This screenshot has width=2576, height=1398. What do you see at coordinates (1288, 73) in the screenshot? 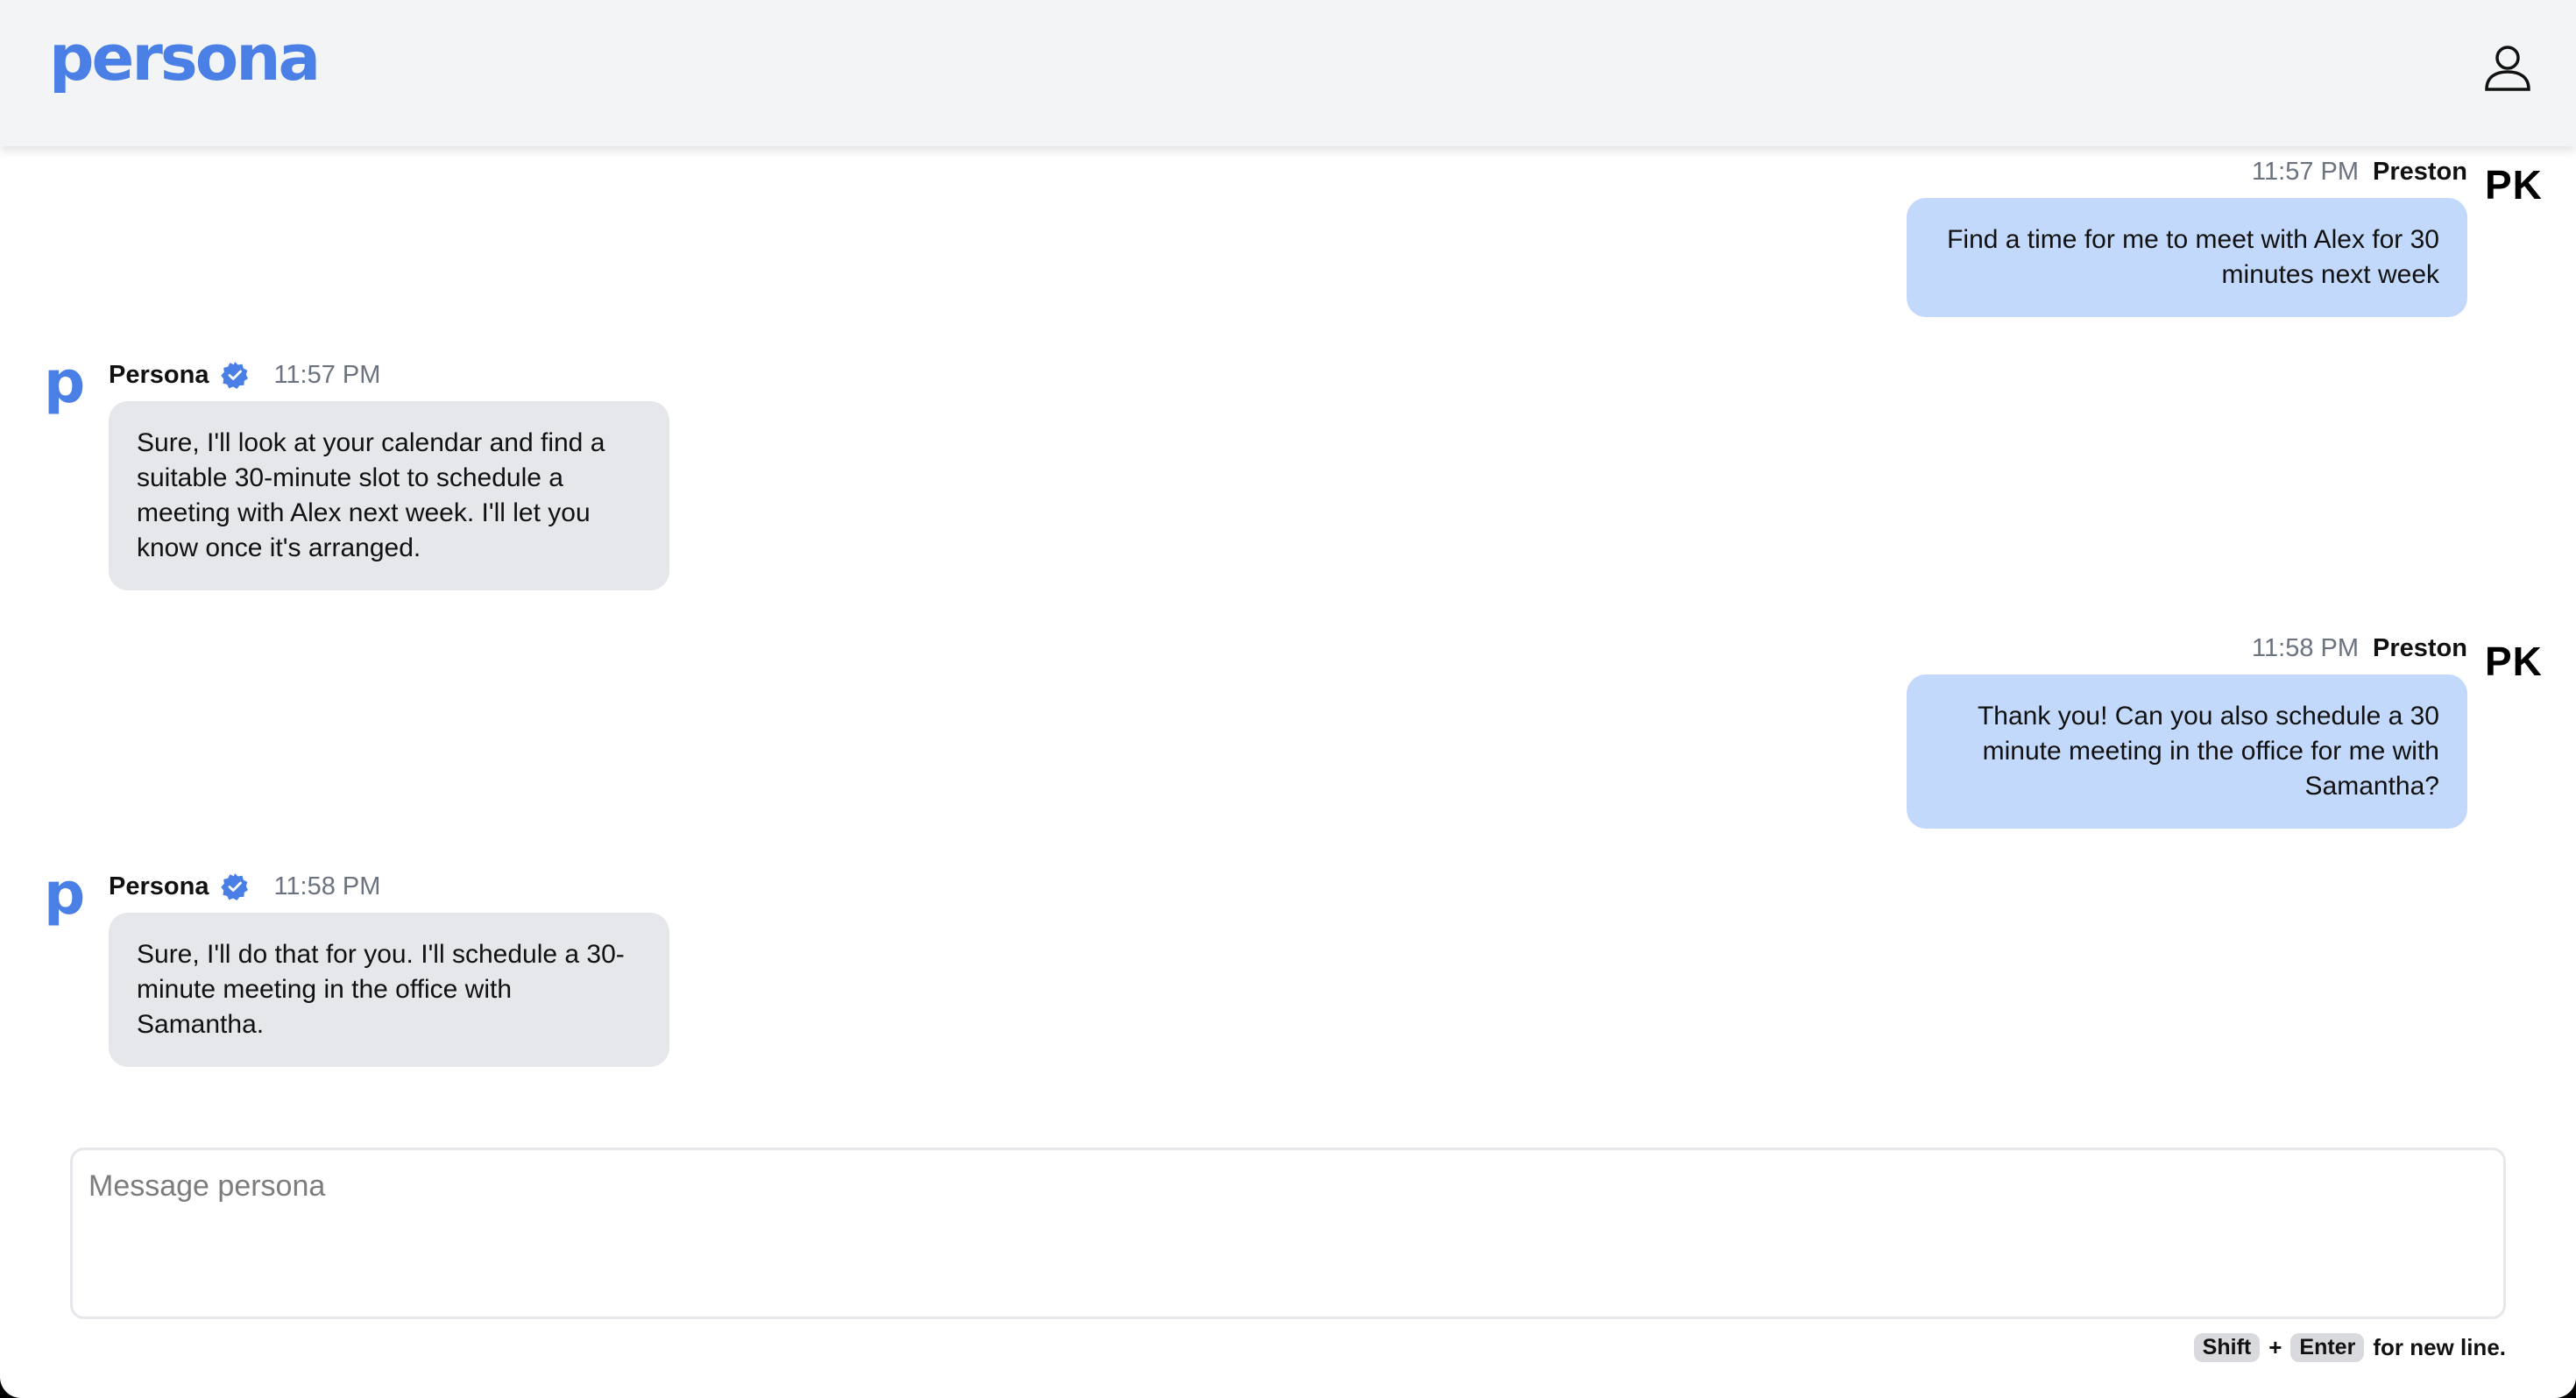
I see `top-header: persona` at bounding box center [1288, 73].